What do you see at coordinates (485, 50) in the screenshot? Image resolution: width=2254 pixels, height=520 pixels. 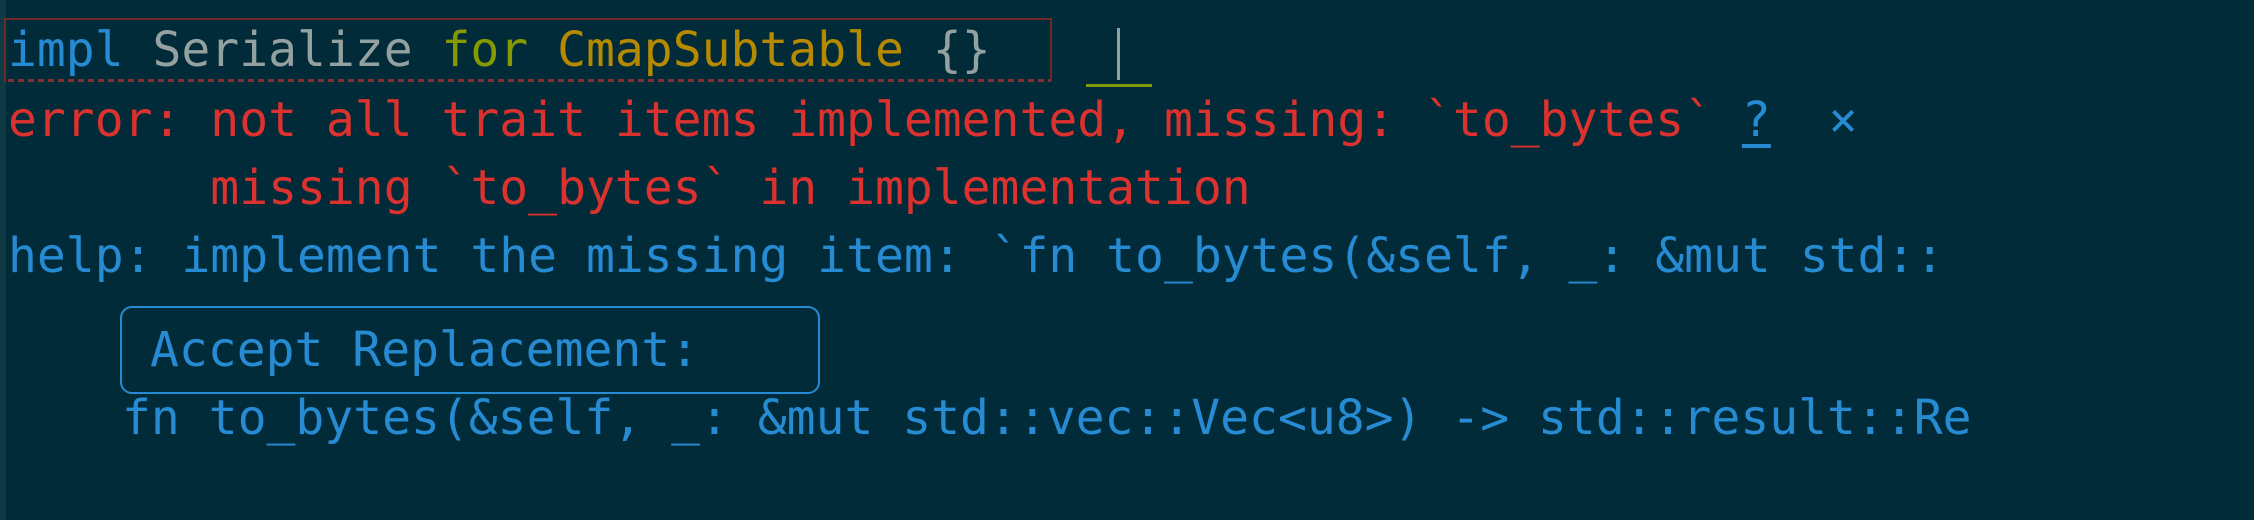 I see `keyword-for: for` at bounding box center [485, 50].